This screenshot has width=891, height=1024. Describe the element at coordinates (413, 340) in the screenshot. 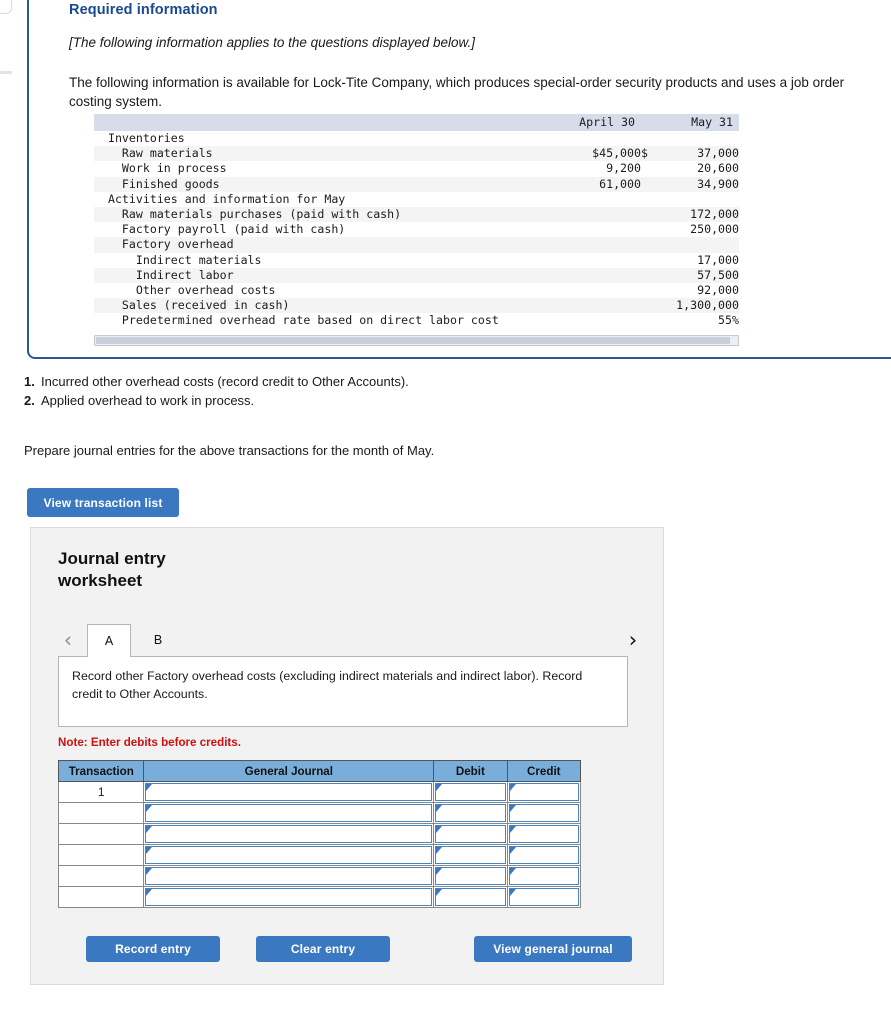

I see `data-table-scrollbar-thumb` at that location.